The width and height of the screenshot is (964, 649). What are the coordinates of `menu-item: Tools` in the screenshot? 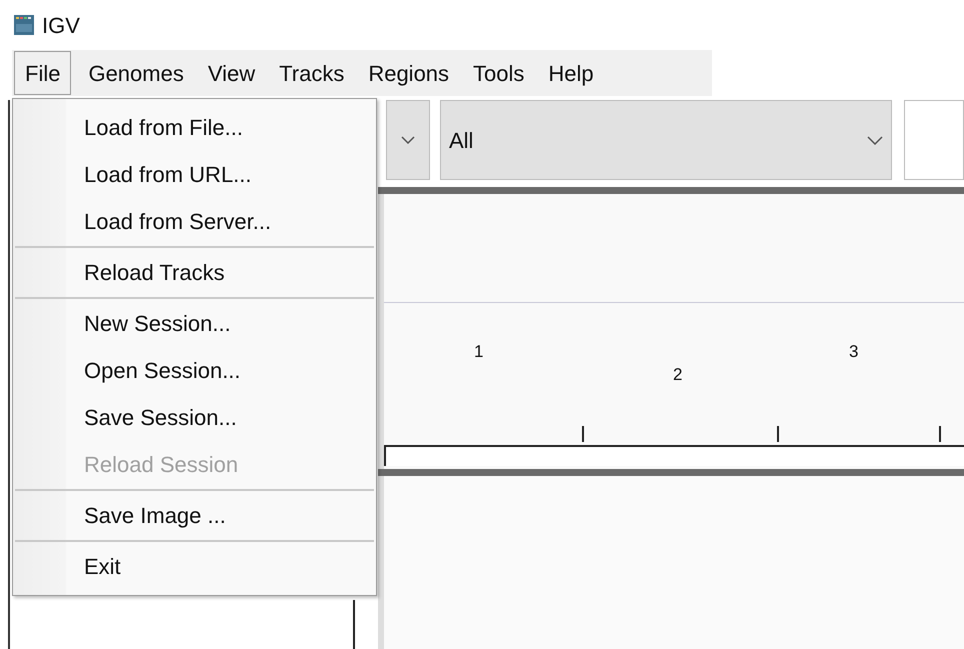 It's located at (499, 73).